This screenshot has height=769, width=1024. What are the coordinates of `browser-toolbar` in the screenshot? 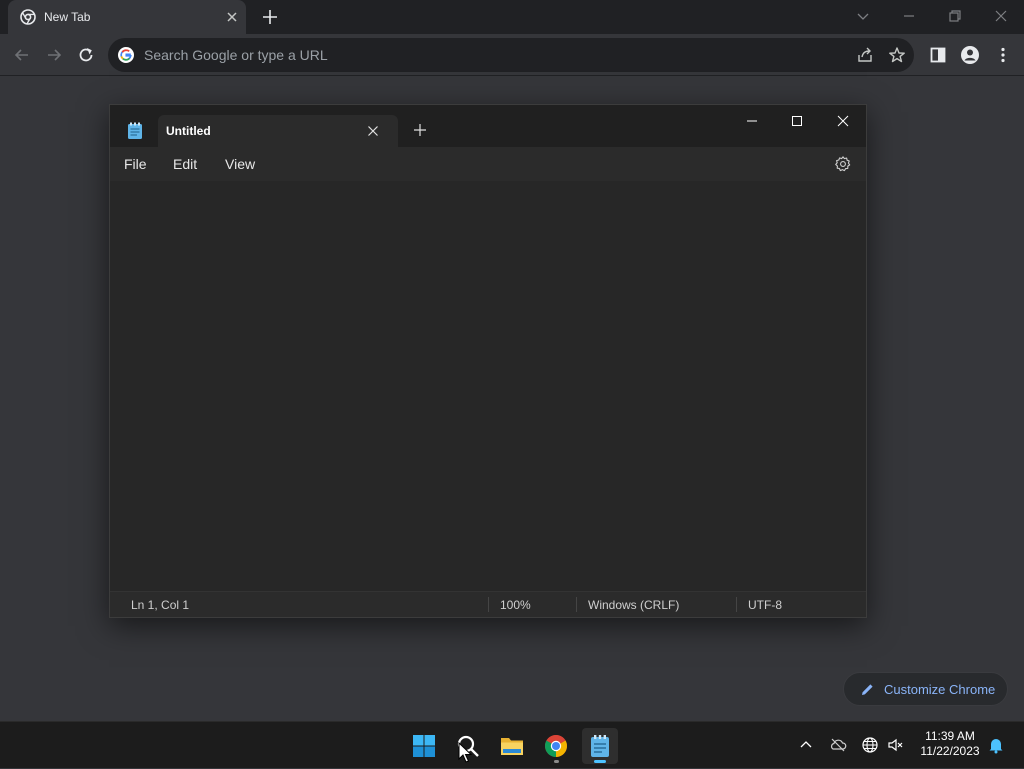 It's located at (512, 55).